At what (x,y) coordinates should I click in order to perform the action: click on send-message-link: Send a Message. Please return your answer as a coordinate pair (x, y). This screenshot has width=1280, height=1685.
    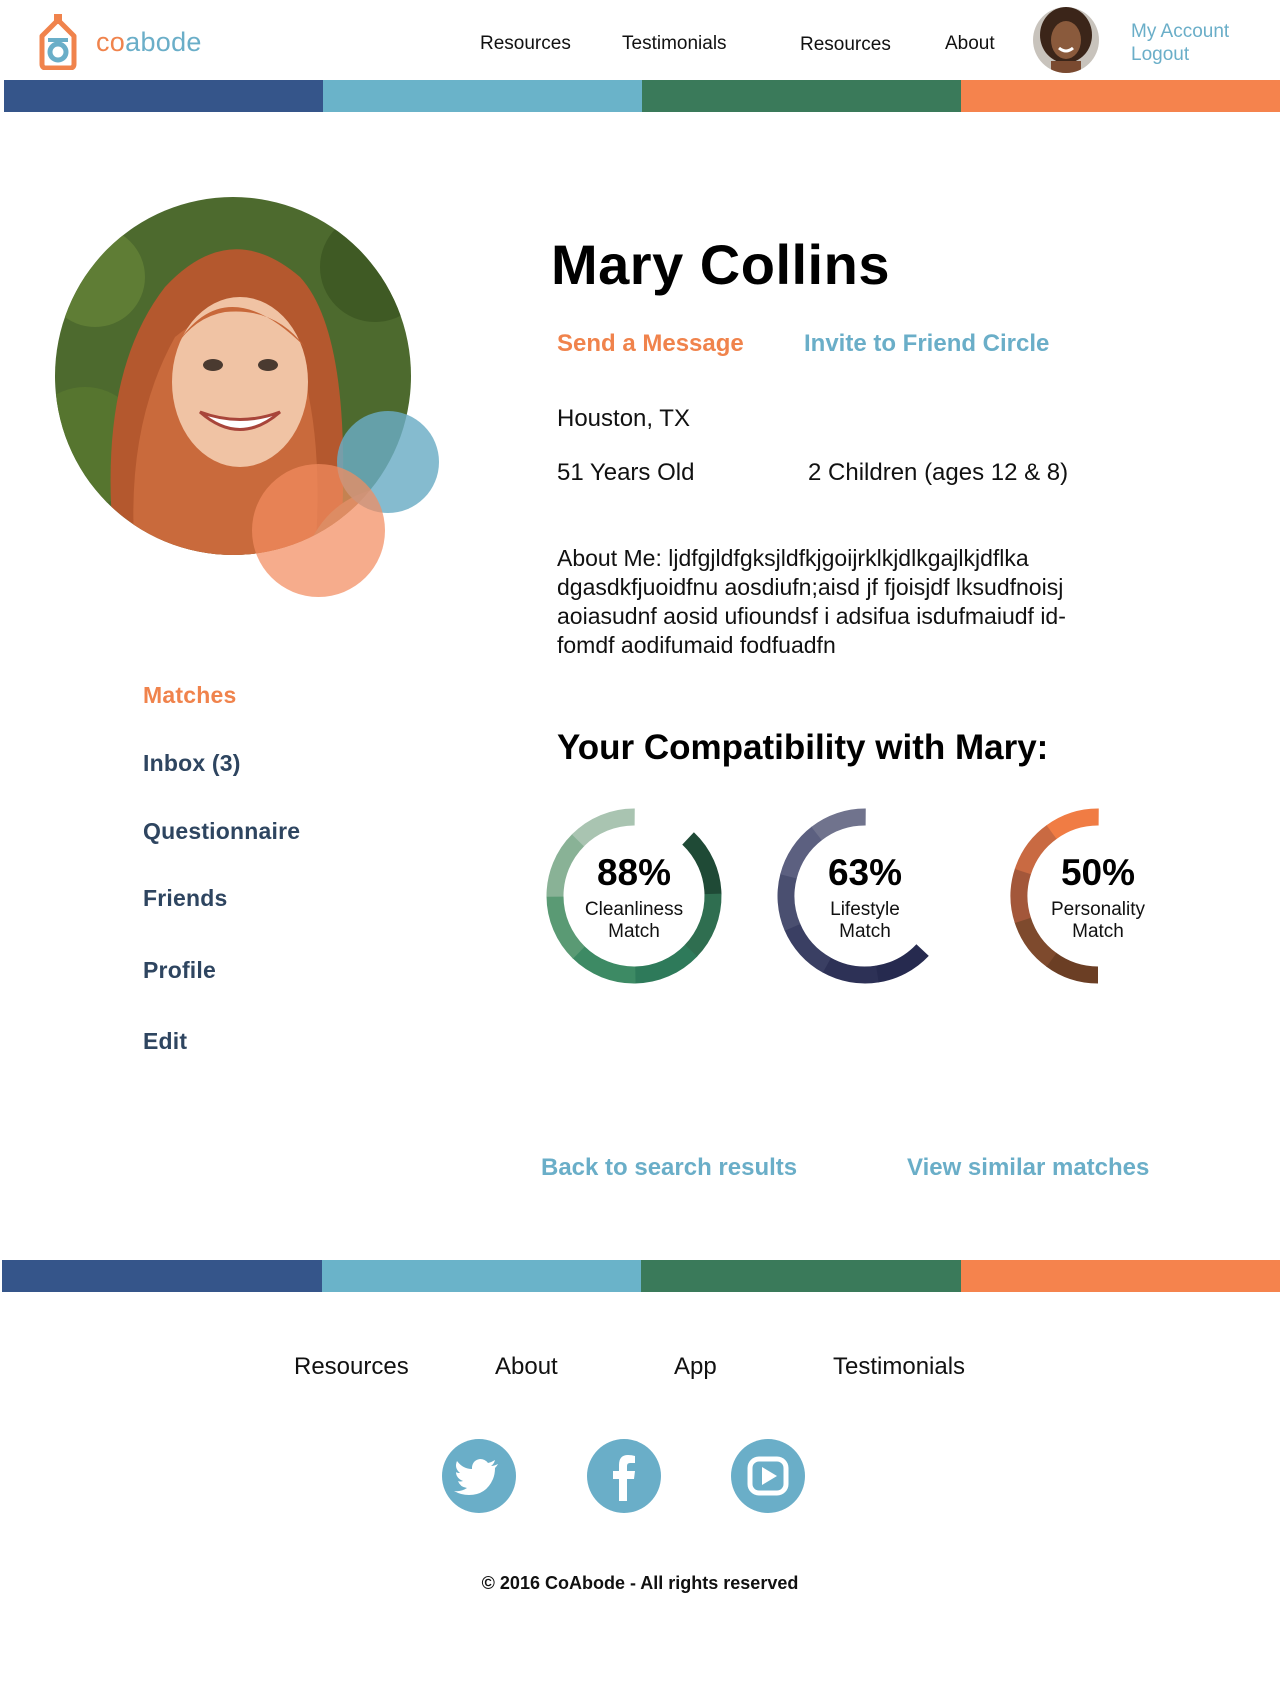
    Looking at the image, I should click on (650, 344).